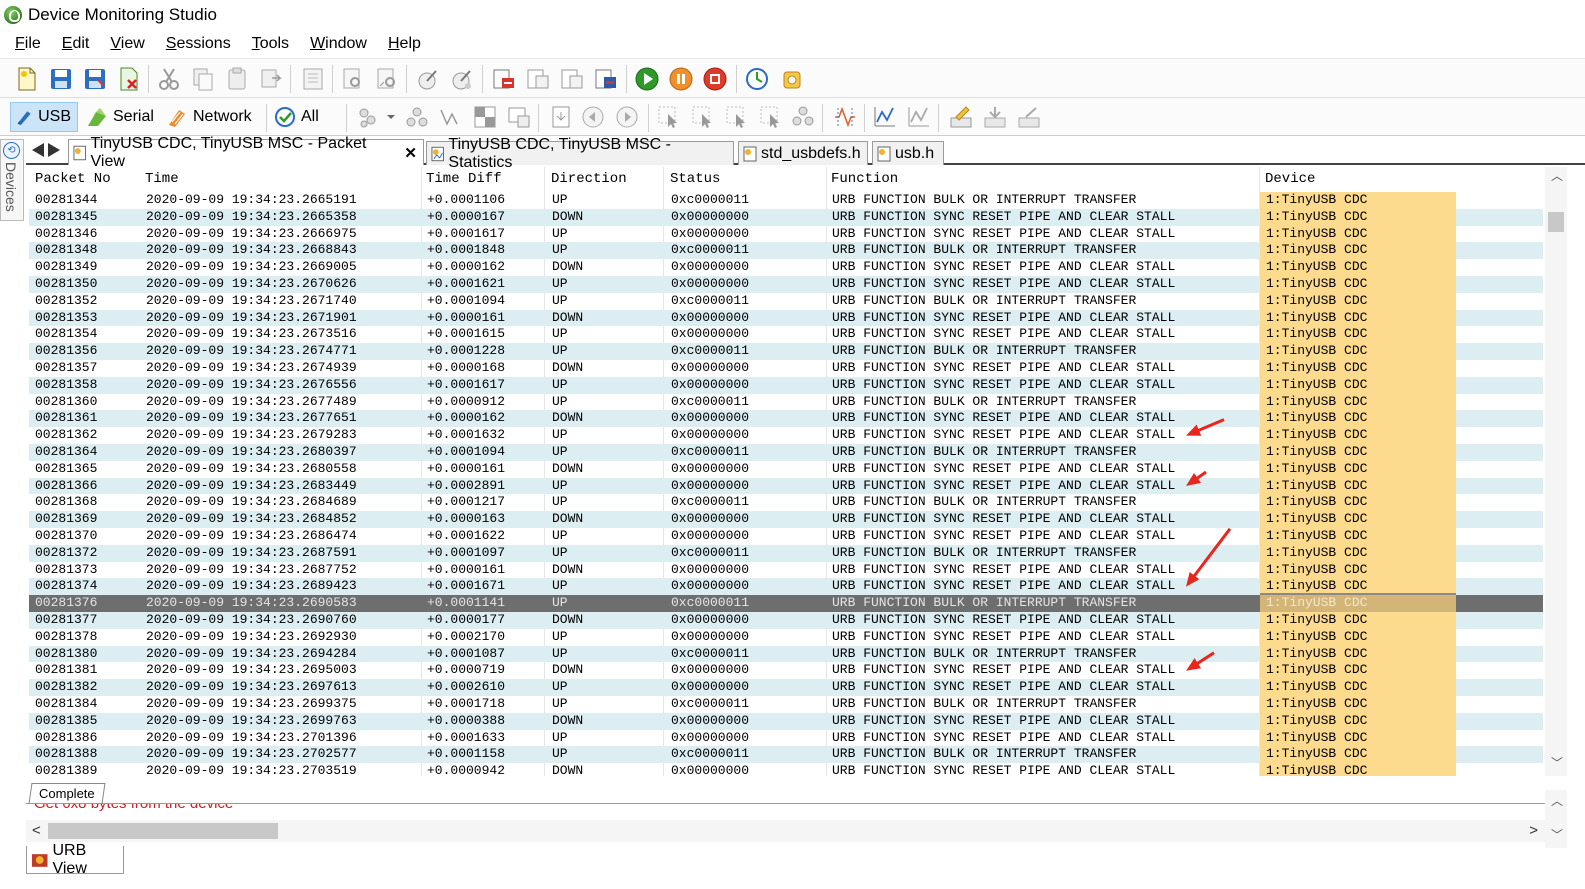  Describe the element at coordinates (338, 44) in the screenshot. I see `menu-item-window: Window` at that location.